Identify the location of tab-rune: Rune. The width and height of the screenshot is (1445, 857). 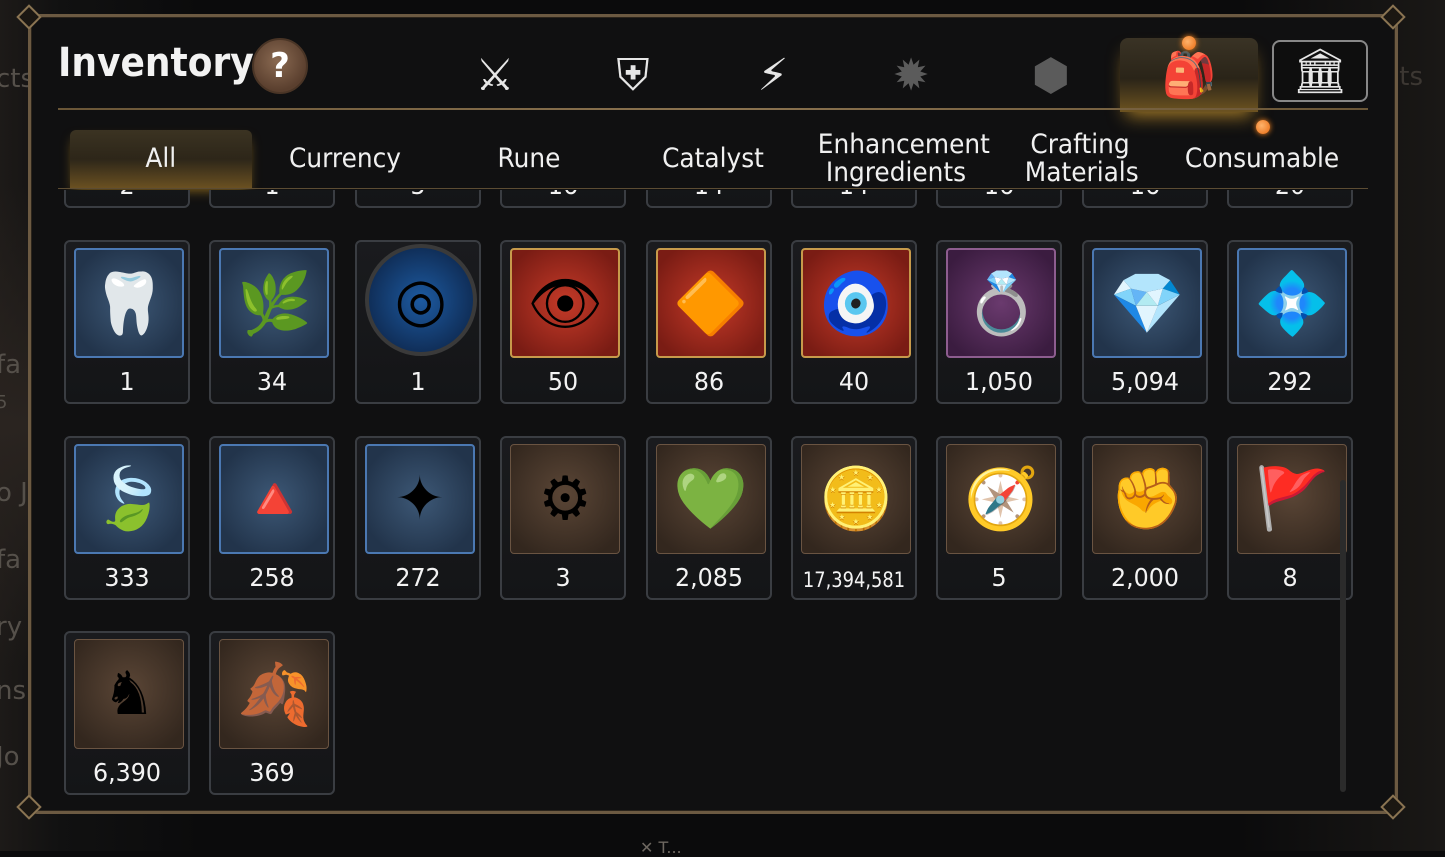
(529, 159).